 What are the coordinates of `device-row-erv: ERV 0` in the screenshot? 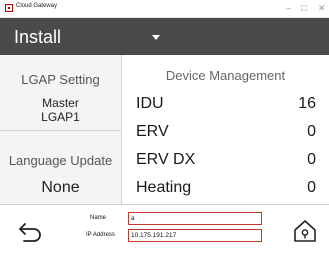 It's located at (225, 131).